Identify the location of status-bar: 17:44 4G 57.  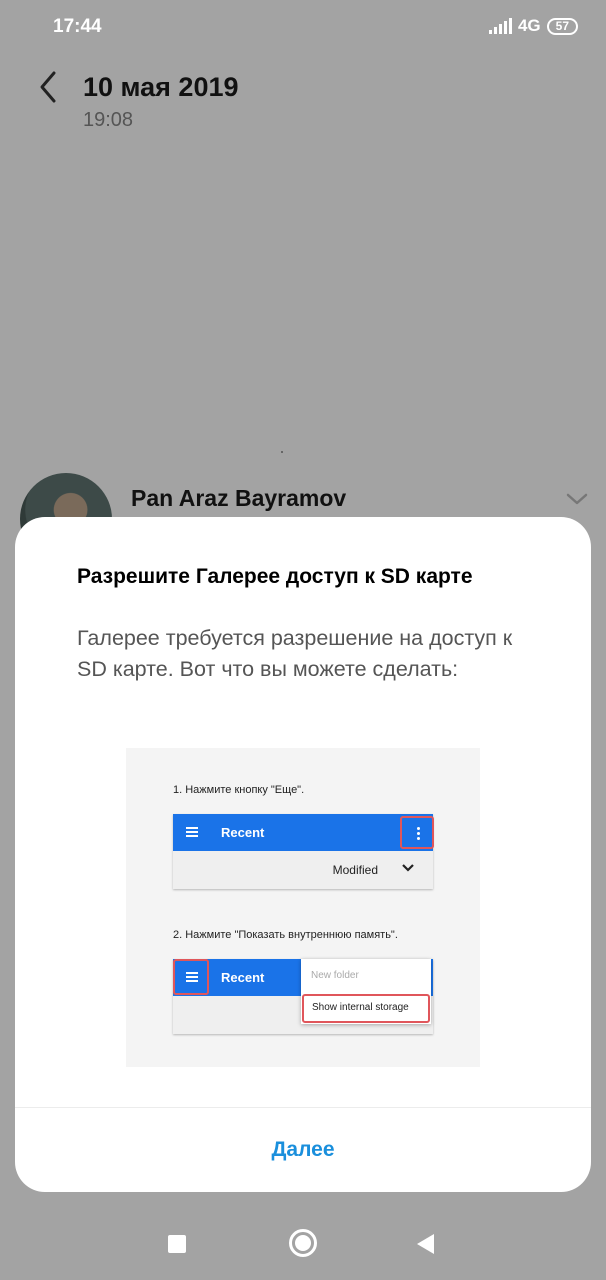
(303, 28).